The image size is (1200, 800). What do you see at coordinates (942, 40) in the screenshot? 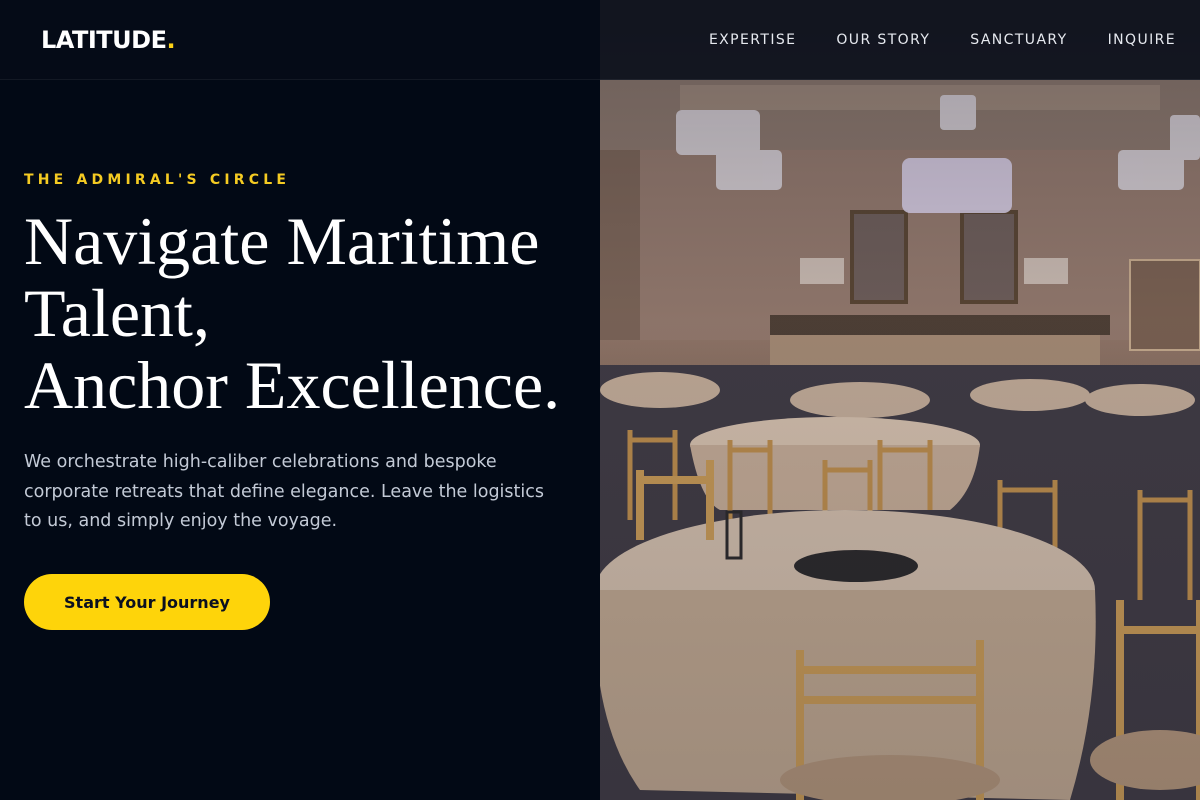
I see `main-nav: EXPERTISE OUR STORY SANCTUARY INQUIRE` at bounding box center [942, 40].